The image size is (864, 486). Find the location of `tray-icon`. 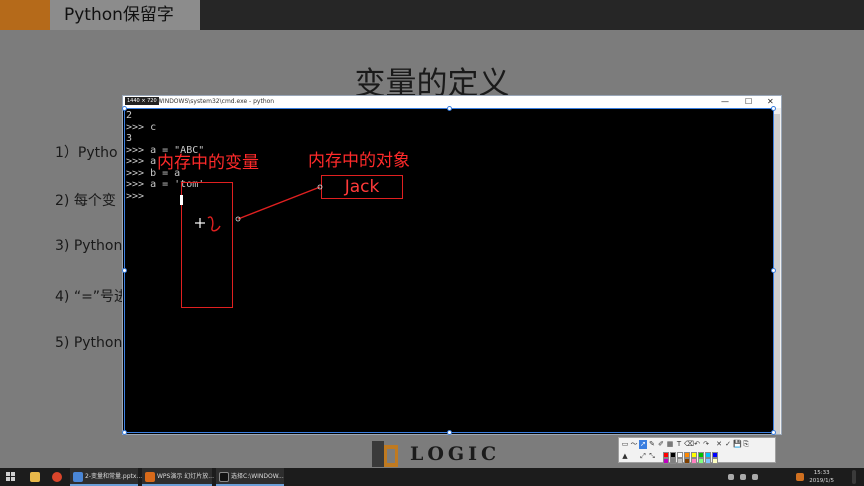

tray-icon is located at coordinates (731, 477).